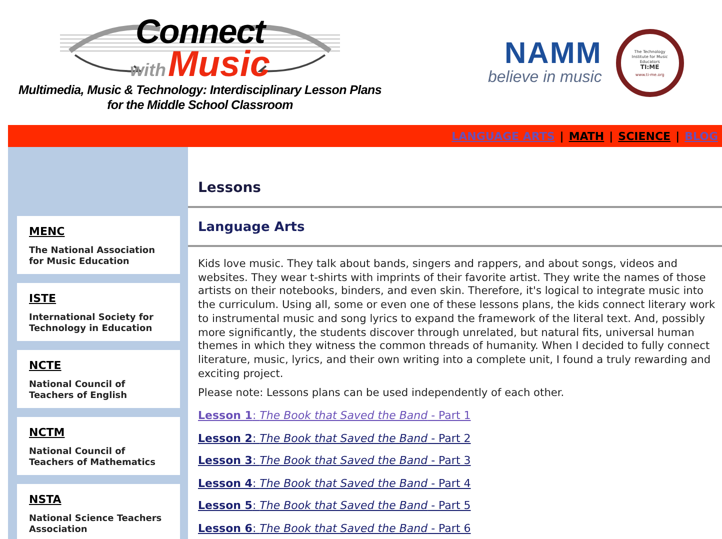 The image size is (722, 539). I want to click on lesson-link: Lesson 4: The Book that Saved the Band - Part 4, so click(460, 484).